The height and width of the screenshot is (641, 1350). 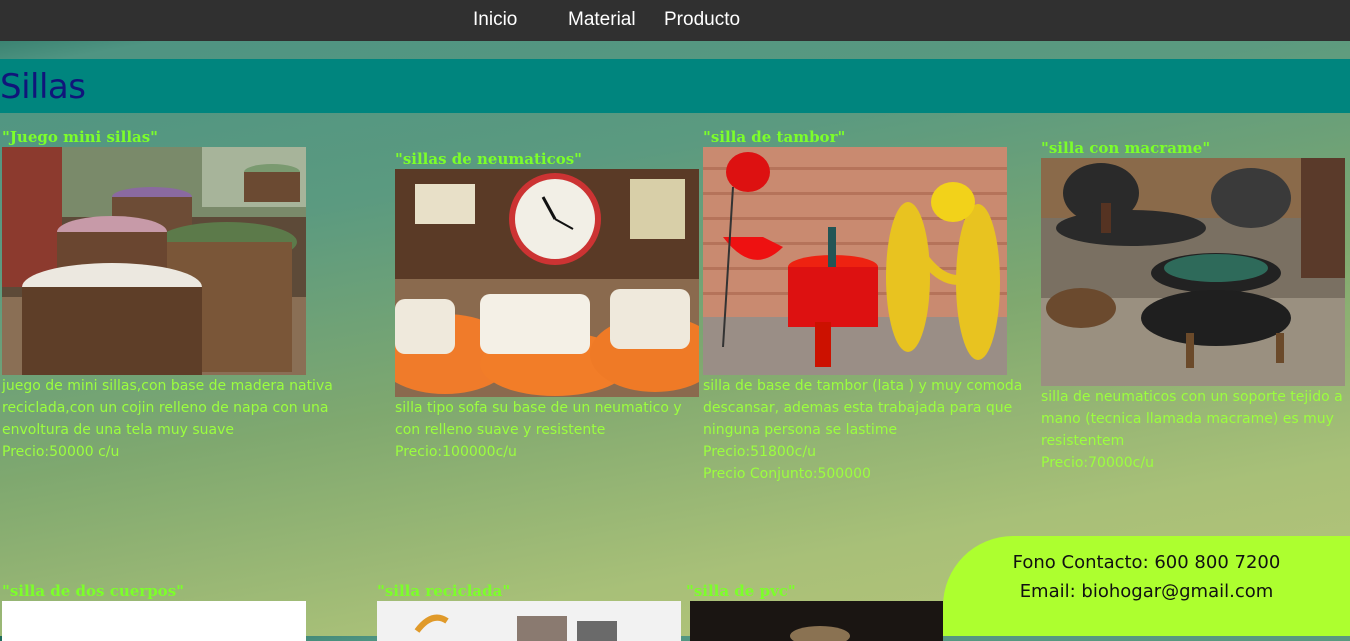 What do you see at coordinates (61, 452) in the screenshot?
I see `product-price: Precio:50000 c/u` at bounding box center [61, 452].